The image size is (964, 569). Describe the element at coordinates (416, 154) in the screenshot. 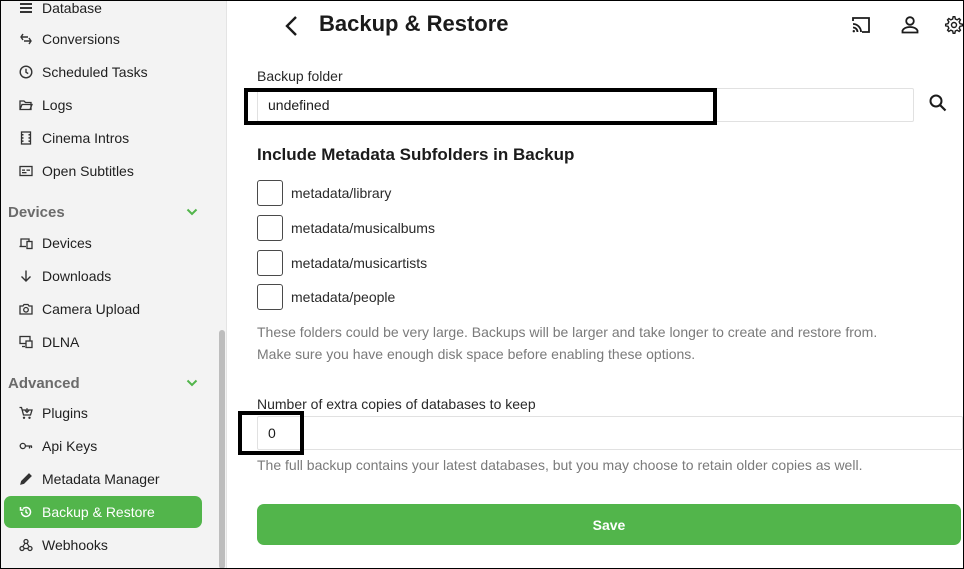

I see `subfolders-heading: Include Metadata Subfolders in Backup` at that location.